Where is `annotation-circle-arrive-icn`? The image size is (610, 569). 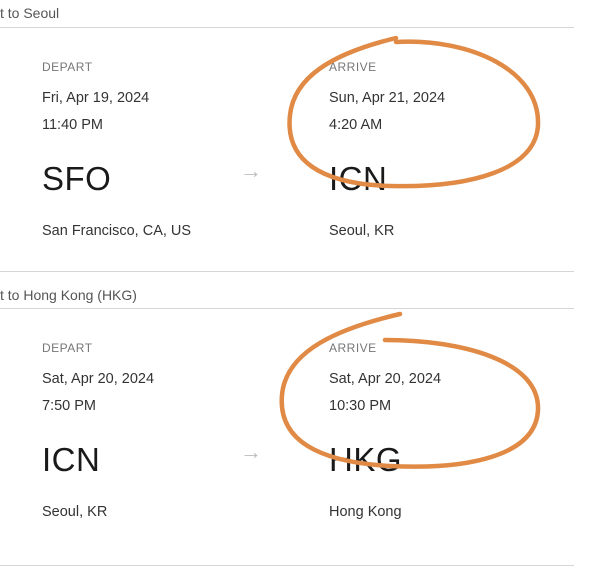
annotation-circle-arrive-icn is located at coordinates (414, 112).